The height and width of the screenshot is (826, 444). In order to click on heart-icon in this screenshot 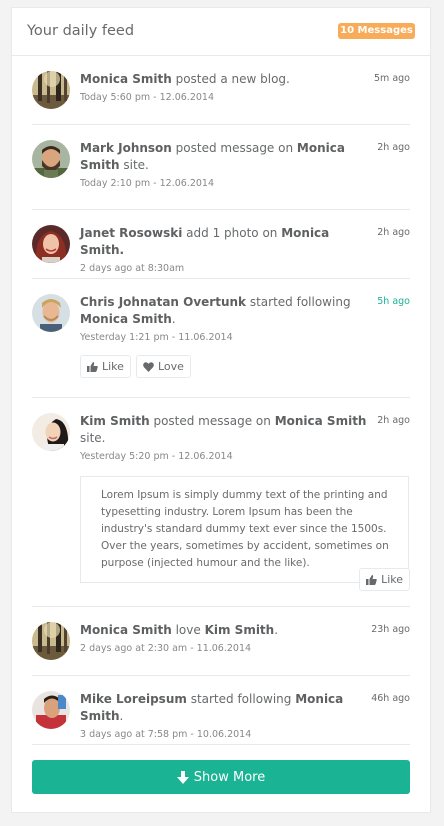, I will do `click(148, 366)`.